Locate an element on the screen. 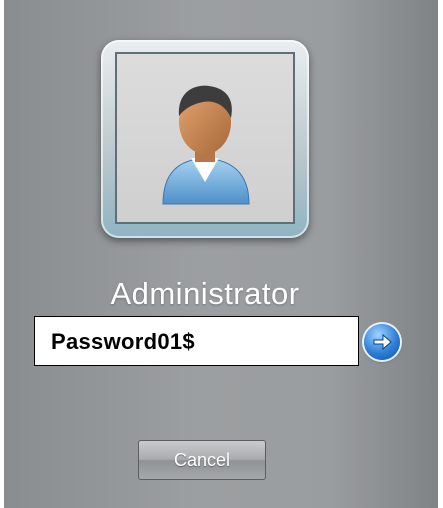 Image resolution: width=443 pixels, height=508 pixels. submit-button is located at coordinates (382, 342).